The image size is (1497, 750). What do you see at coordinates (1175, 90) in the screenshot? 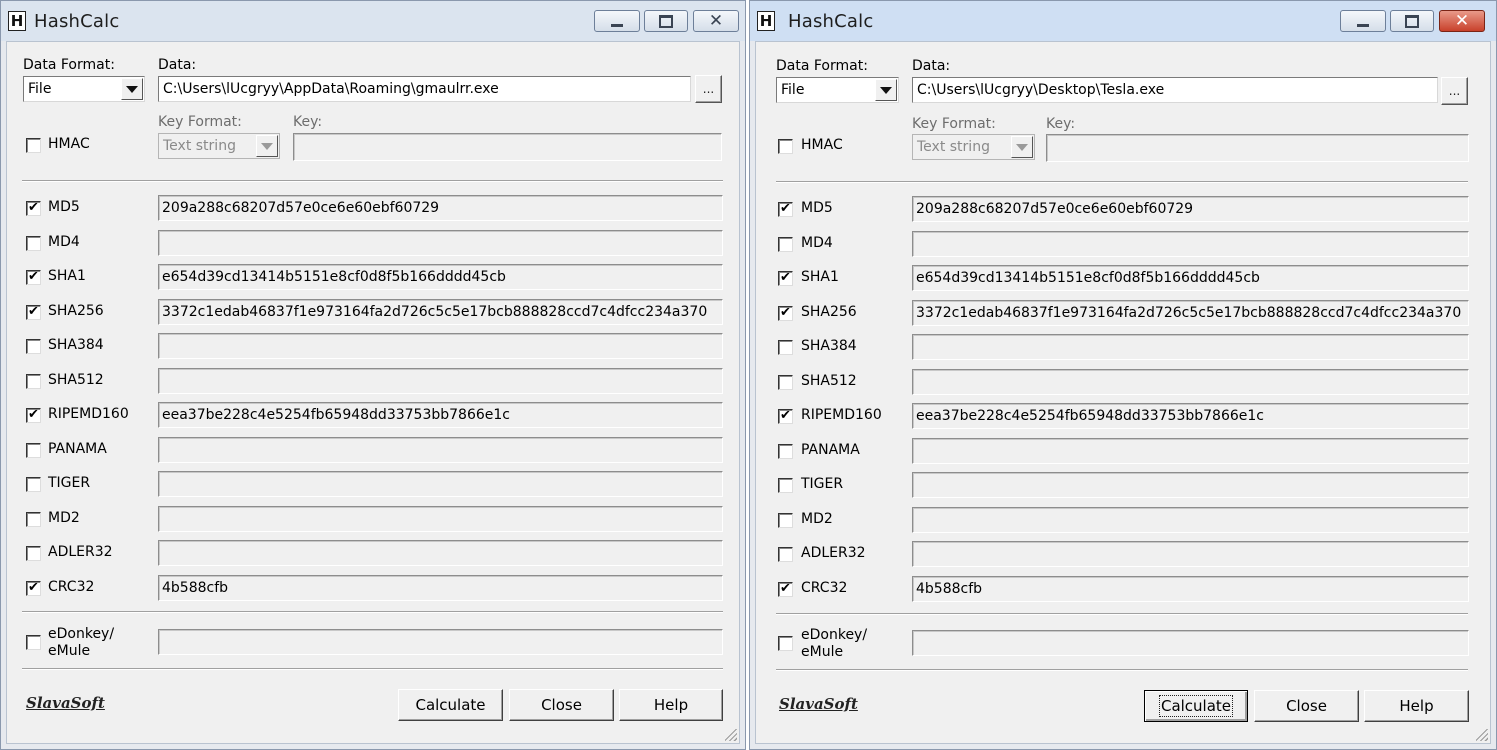
I see `data-input: C:\Users\lUcgryy\Desktop\Tesla.exe` at bounding box center [1175, 90].